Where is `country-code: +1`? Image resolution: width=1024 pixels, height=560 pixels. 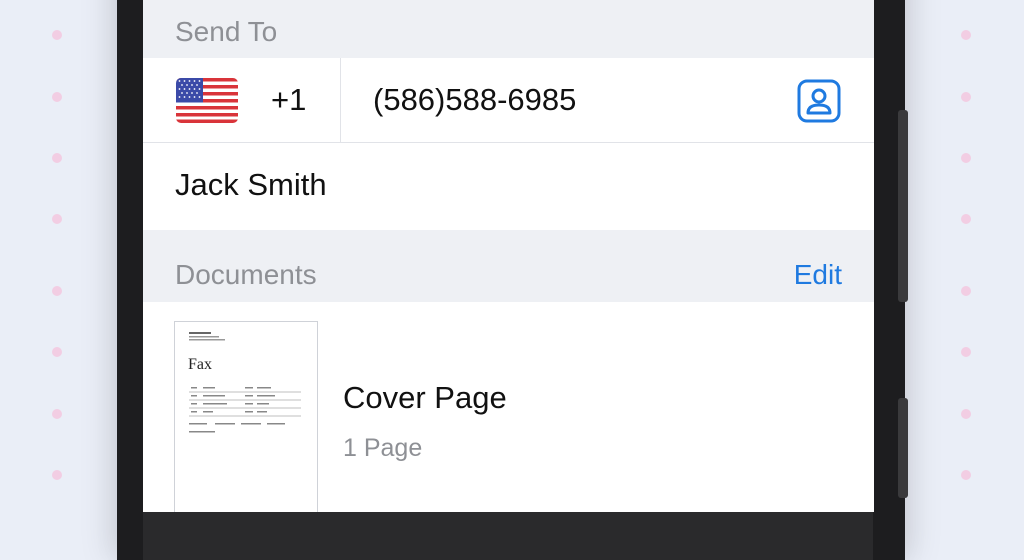 country-code: +1 is located at coordinates (288, 100).